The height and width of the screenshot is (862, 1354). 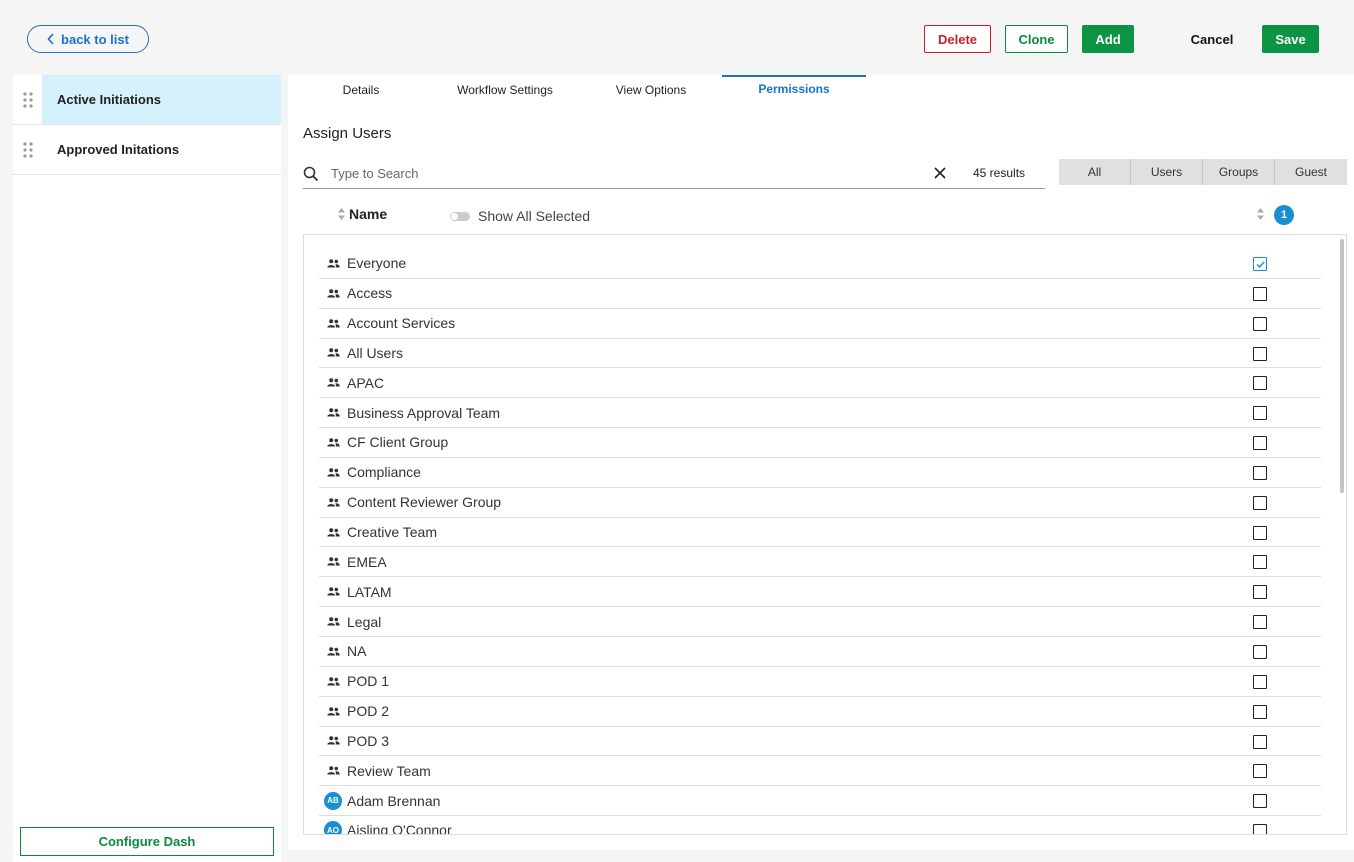 What do you see at coordinates (1342, 366) in the screenshot?
I see `scrollbar-thumb` at bounding box center [1342, 366].